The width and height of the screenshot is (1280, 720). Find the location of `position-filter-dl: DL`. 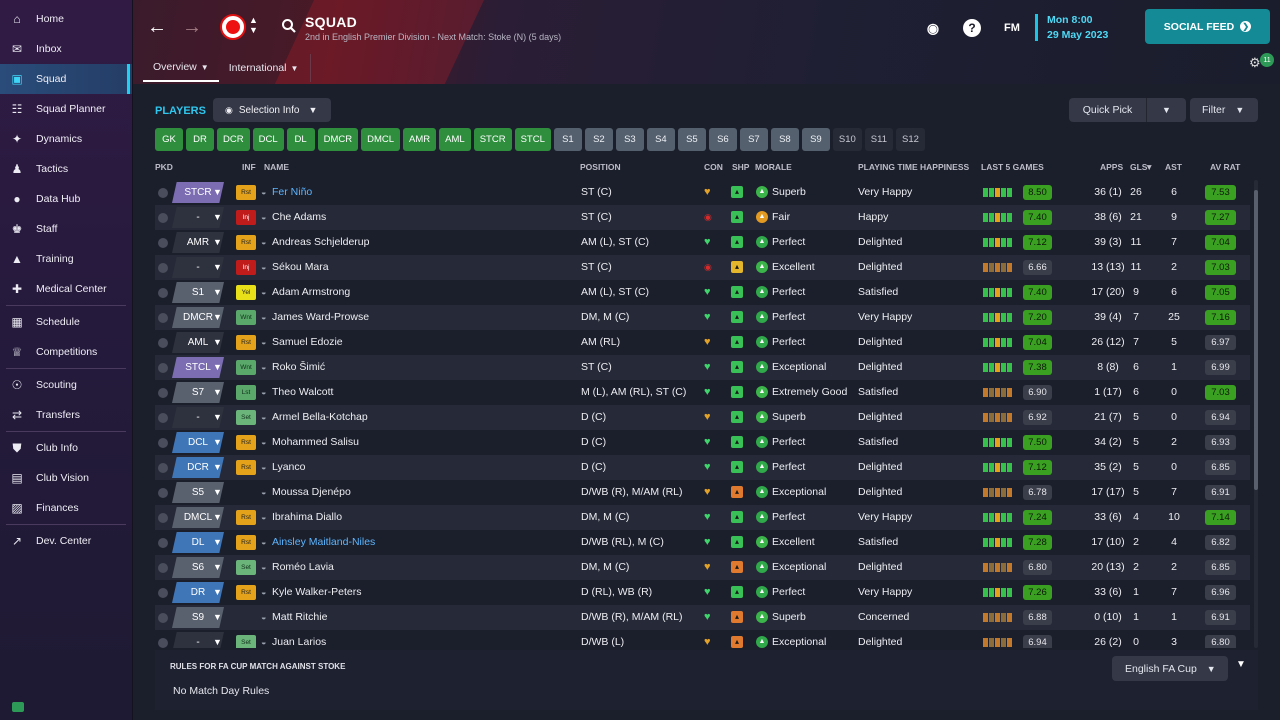

position-filter-dl: DL is located at coordinates (300, 139).